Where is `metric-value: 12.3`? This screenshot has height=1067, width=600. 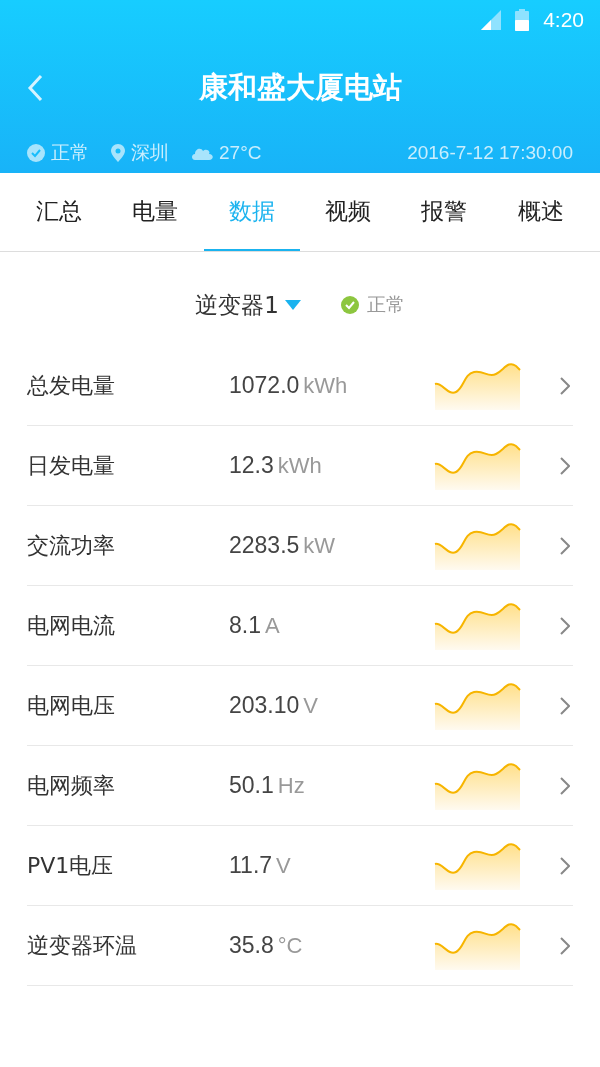 metric-value: 12.3 is located at coordinates (251, 465).